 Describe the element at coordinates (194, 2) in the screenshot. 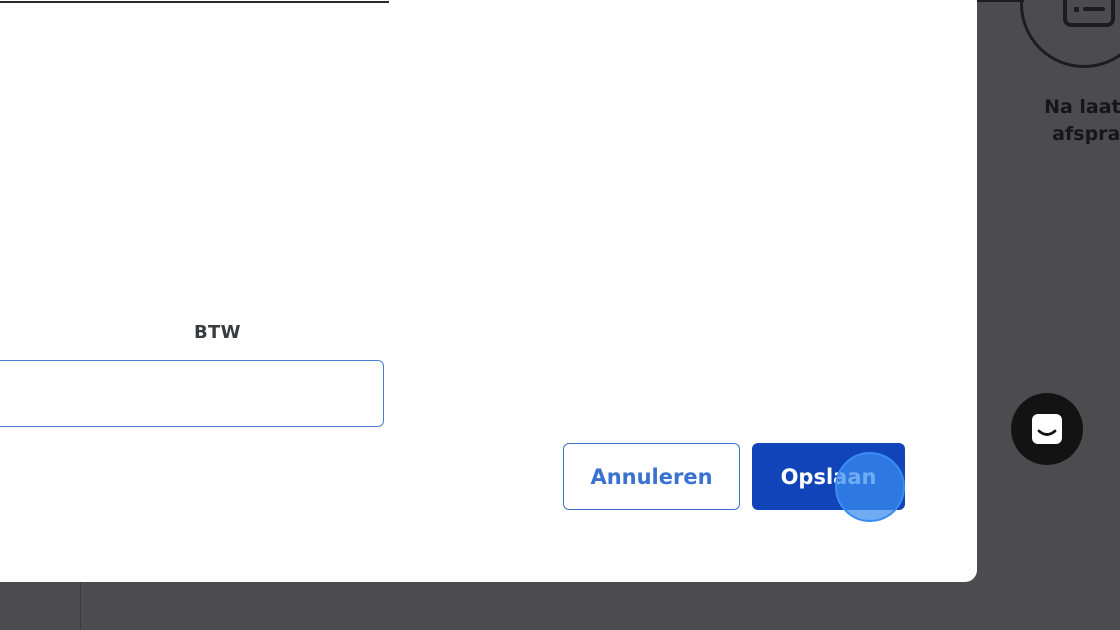

I see `field-underline` at that location.